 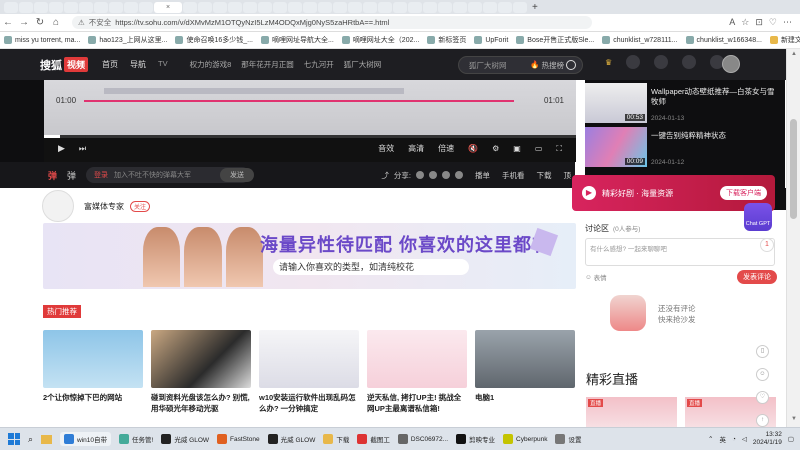 I want to click on share-wechat-icon, so click(x=420, y=175).